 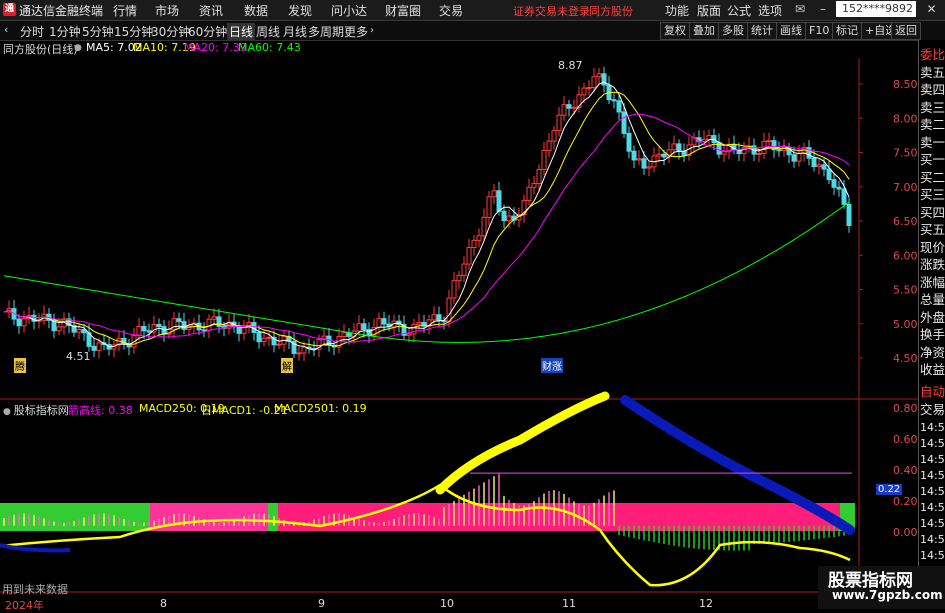 What do you see at coordinates (932, 475) in the screenshot?
I see `side-bottom-item-5: 14:56` at bounding box center [932, 475].